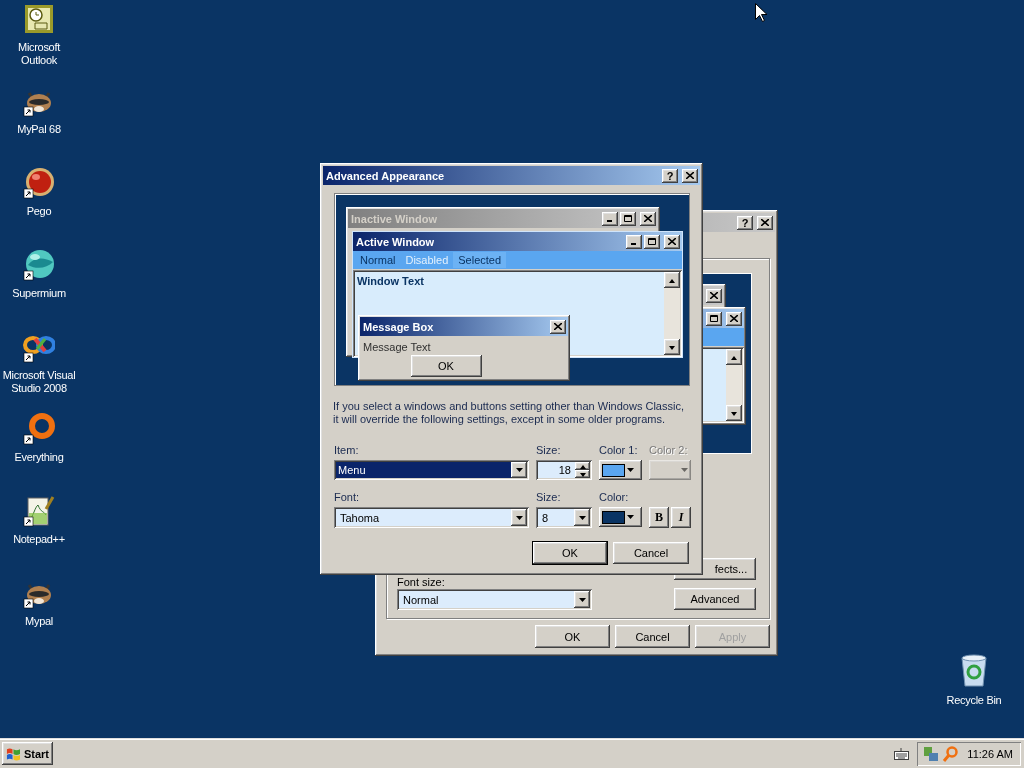  I want to click on shortcut-label: Mypal, so click(39, 621).